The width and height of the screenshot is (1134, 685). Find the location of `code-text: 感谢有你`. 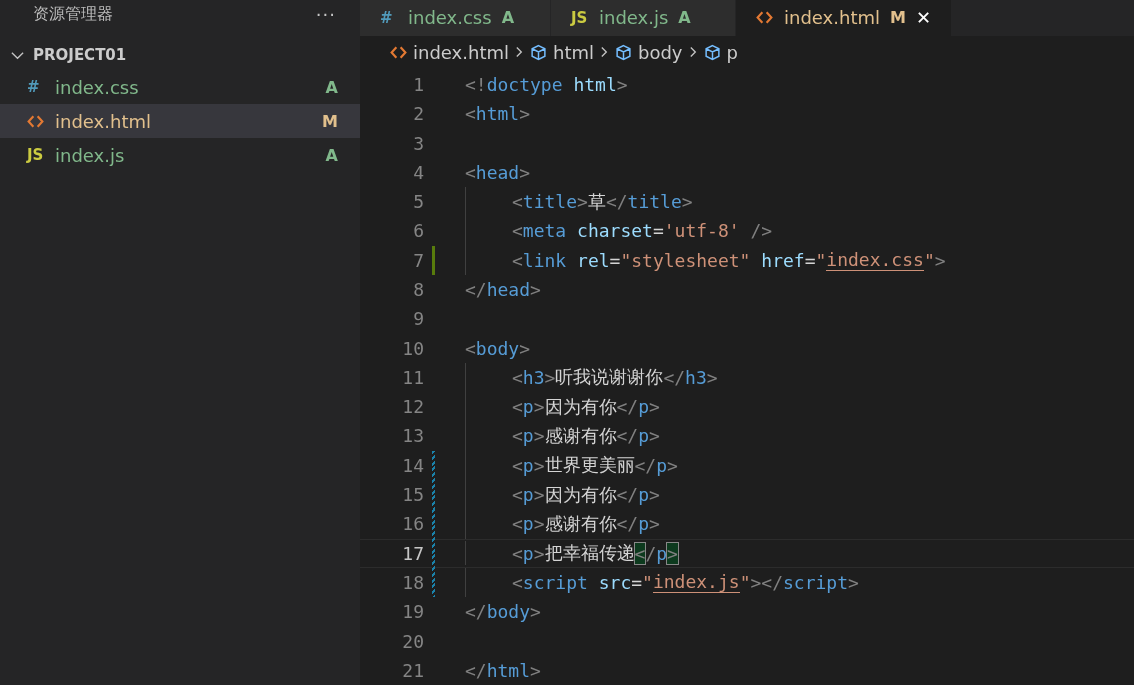

code-text: 感谢有你 is located at coordinates (580, 523).